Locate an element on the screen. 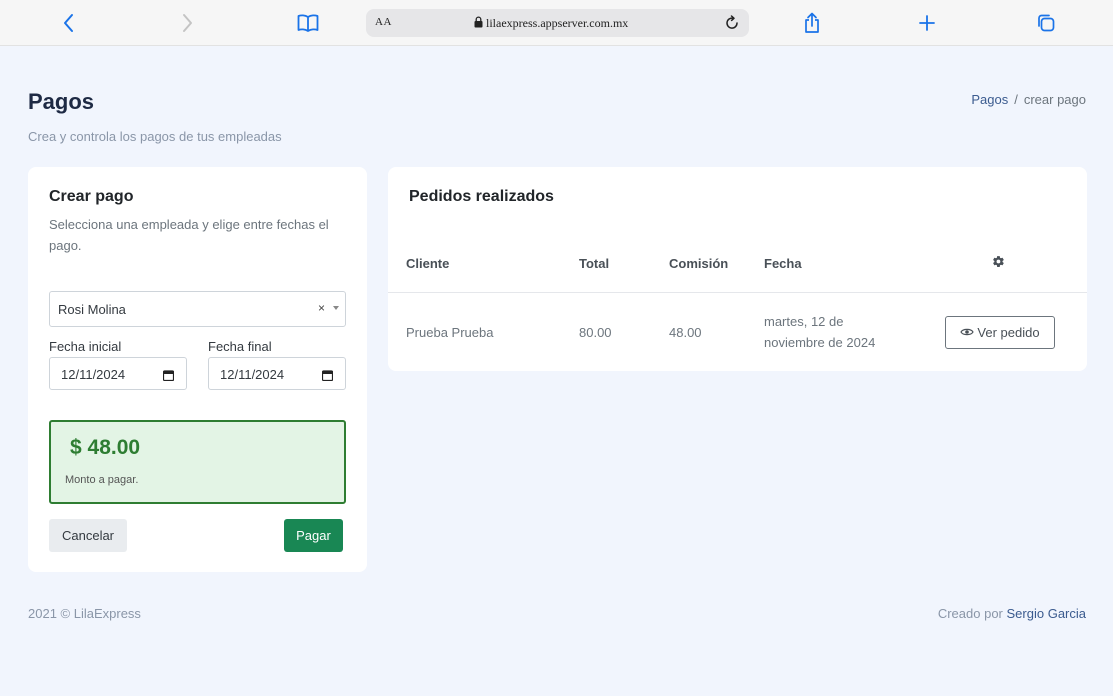 The image size is (1113, 696). end-date-input: 12/11/2024 is located at coordinates (277, 373).